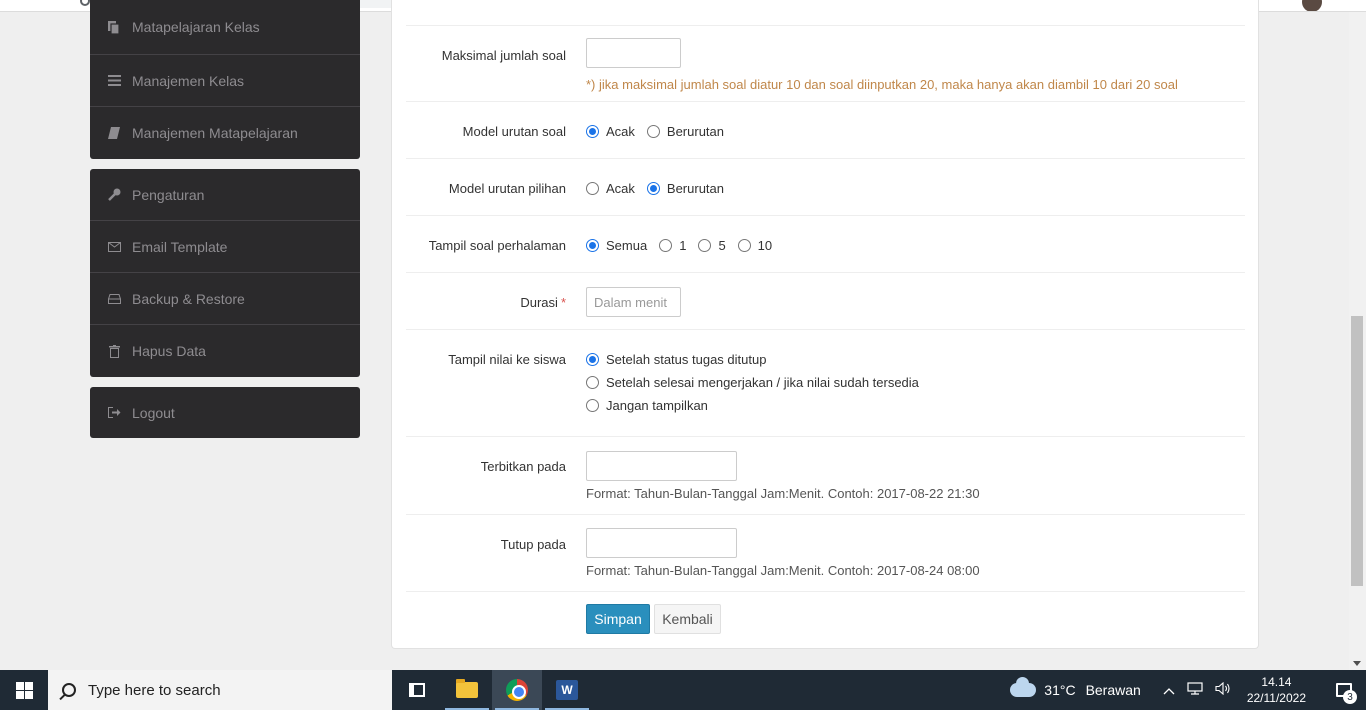 Image resolution: width=1366 pixels, height=710 pixels. What do you see at coordinates (539, 302) in the screenshot?
I see `duration-label-text: Durasi` at bounding box center [539, 302].